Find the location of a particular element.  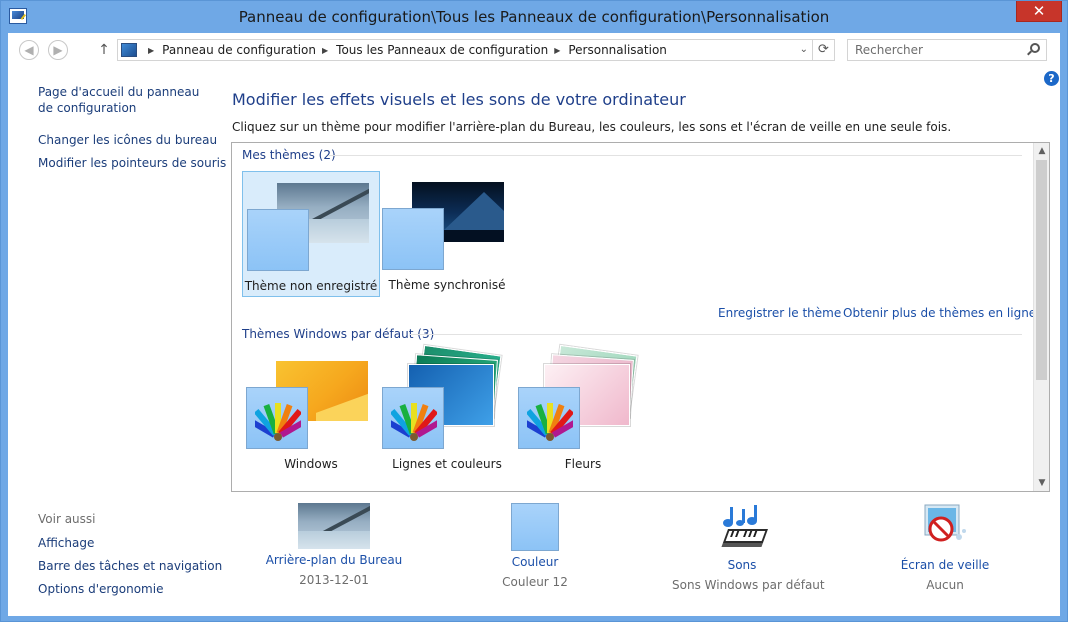

vertical-scrollbar: ▲ ▼ is located at coordinates (1041, 317).